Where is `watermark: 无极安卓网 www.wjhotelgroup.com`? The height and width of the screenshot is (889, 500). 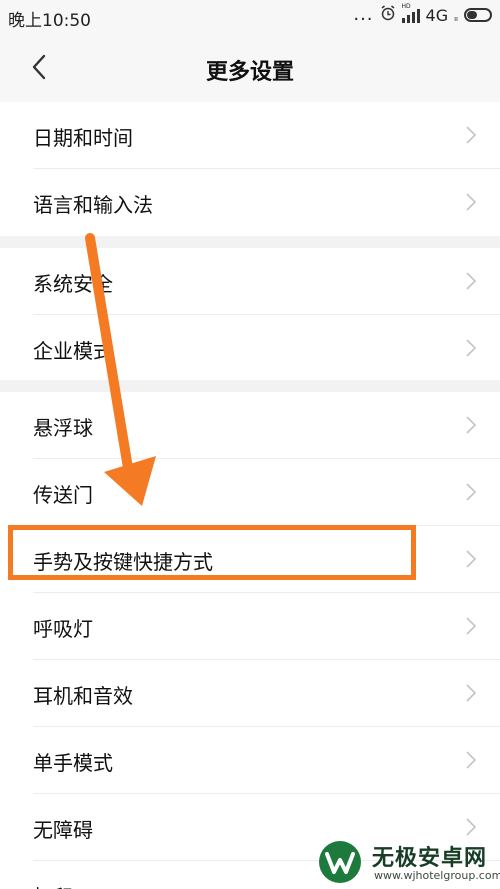
watermark: 无极安卓网 www.wjhotelgroup.com is located at coordinates (409, 862).